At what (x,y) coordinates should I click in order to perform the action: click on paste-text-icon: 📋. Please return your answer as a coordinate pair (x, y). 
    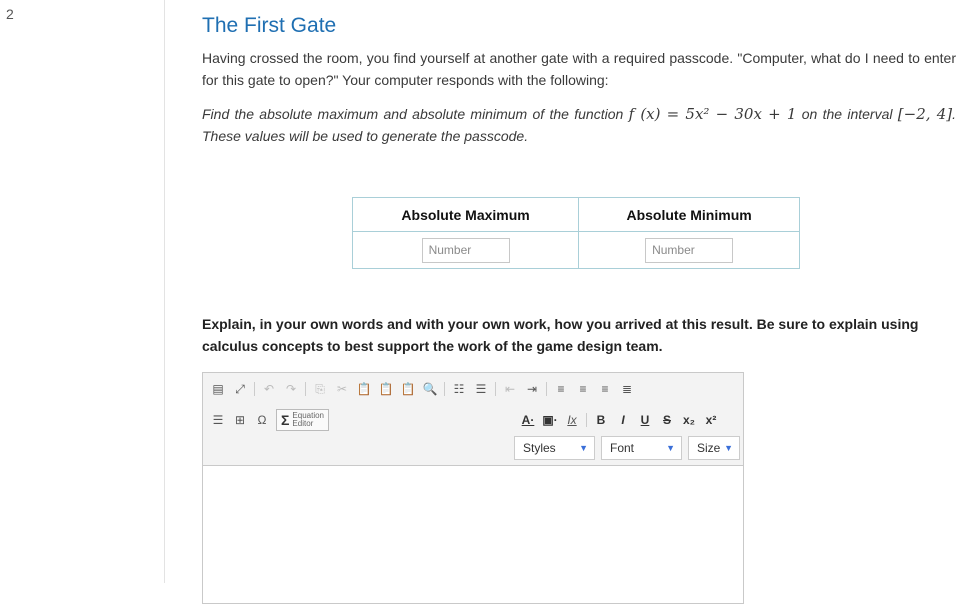
    Looking at the image, I should click on (386, 389).